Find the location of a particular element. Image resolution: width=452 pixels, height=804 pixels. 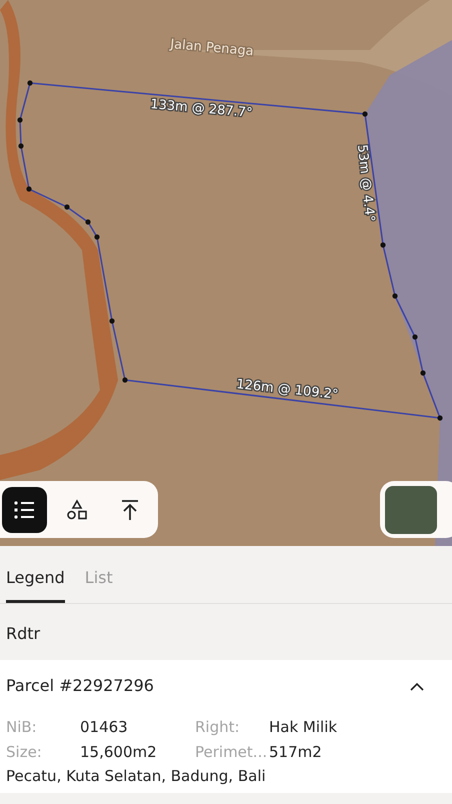

field-label: Size: is located at coordinates (24, 752).